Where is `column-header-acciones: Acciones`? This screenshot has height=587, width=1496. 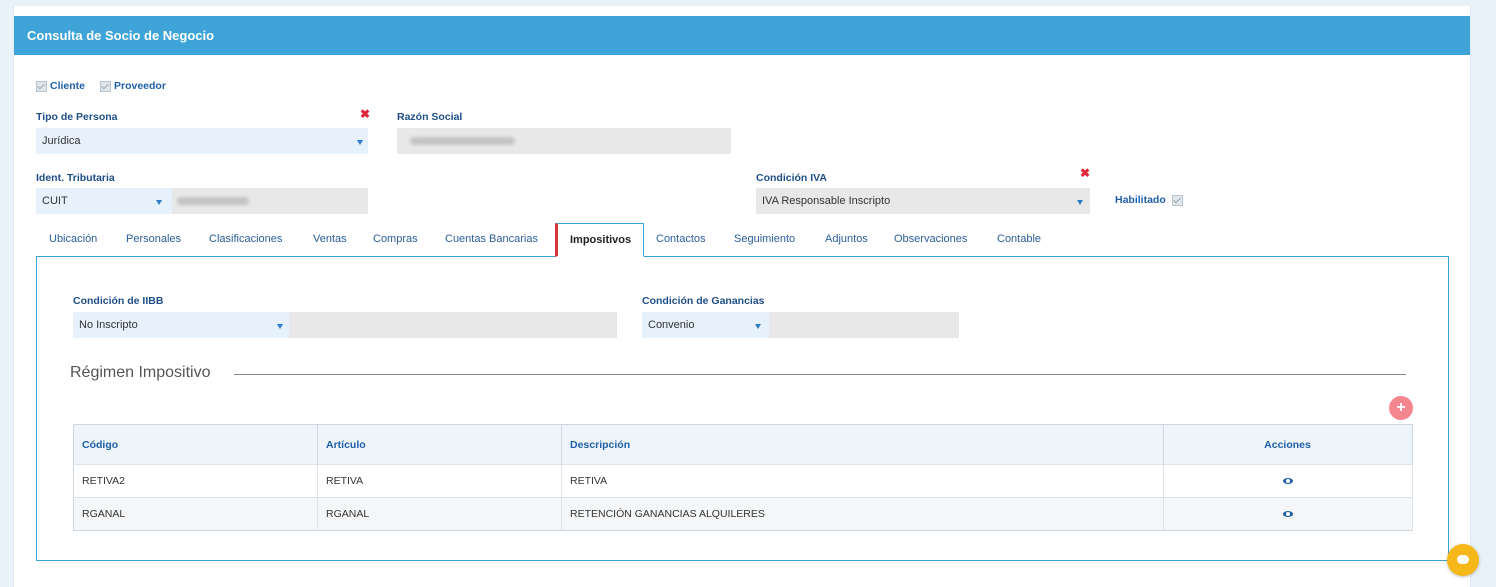 column-header-acciones: Acciones is located at coordinates (1288, 444).